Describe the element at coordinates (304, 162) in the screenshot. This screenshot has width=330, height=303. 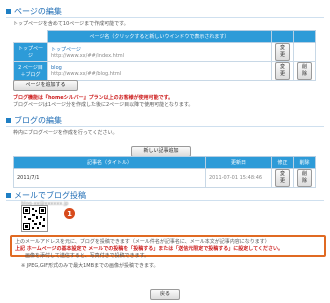
I see `col-delete: 削除` at that location.